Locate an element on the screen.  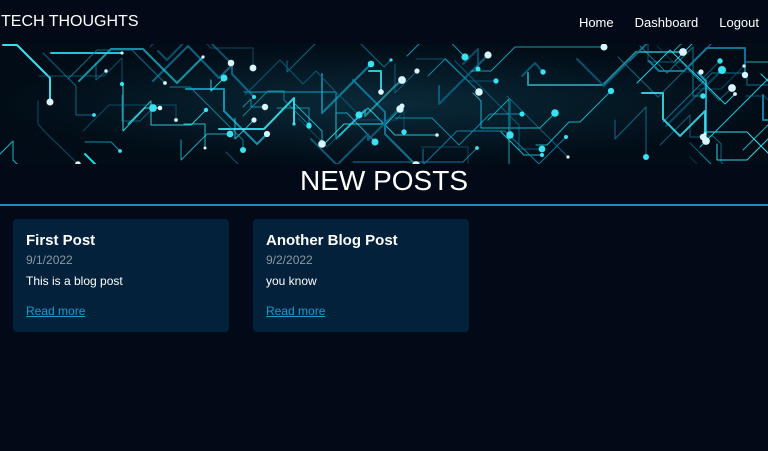
title-divider is located at coordinates (384, 205).